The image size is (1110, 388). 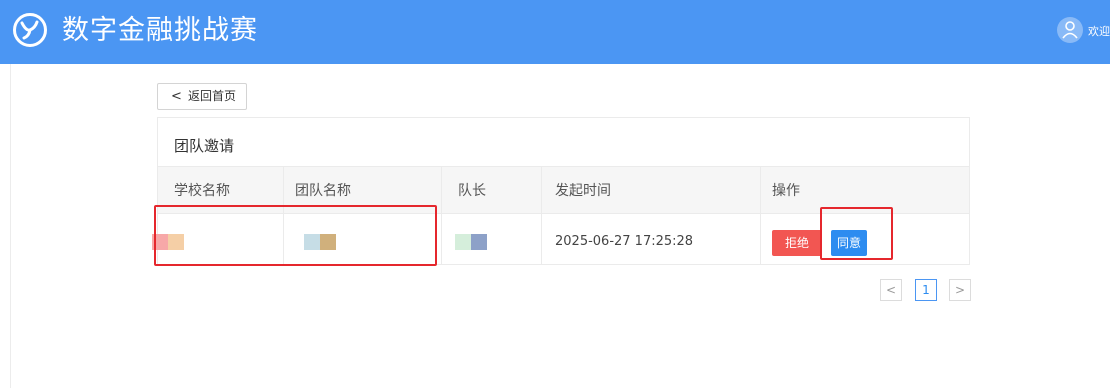 What do you see at coordinates (849, 243) in the screenshot?
I see `agree-button: 同意` at bounding box center [849, 243].